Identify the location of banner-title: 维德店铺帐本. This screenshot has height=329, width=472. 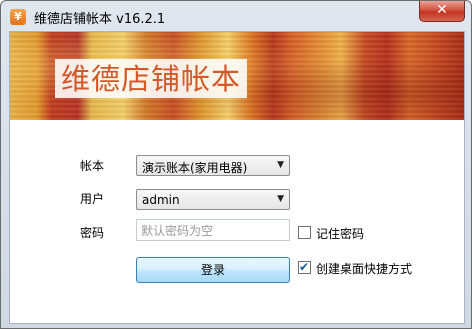
(151, 78).